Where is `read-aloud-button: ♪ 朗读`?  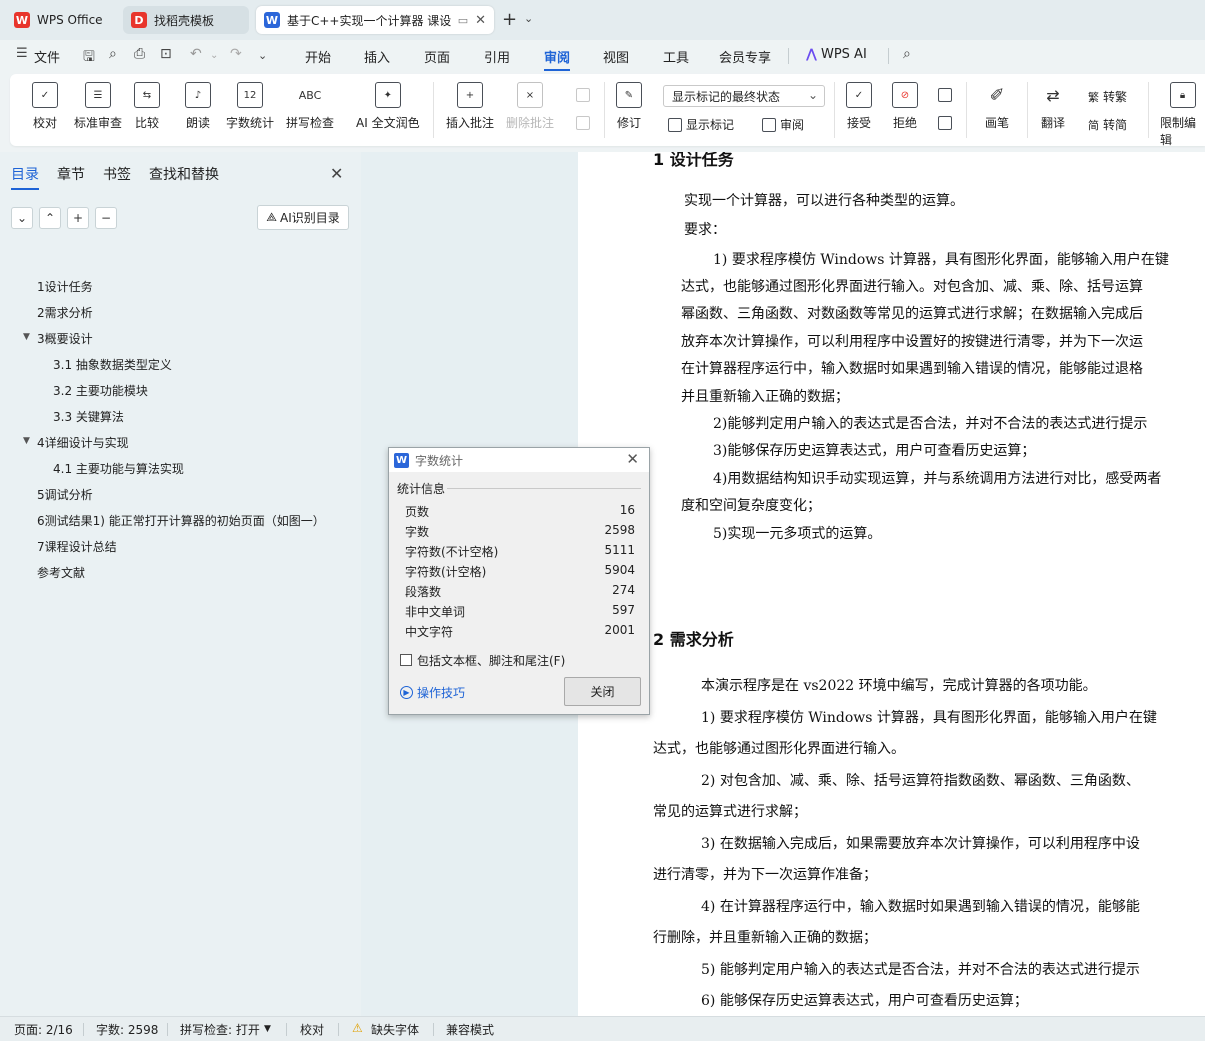 read-aloud-button: ♪ 朗读 is located at coordinates (198, 106).